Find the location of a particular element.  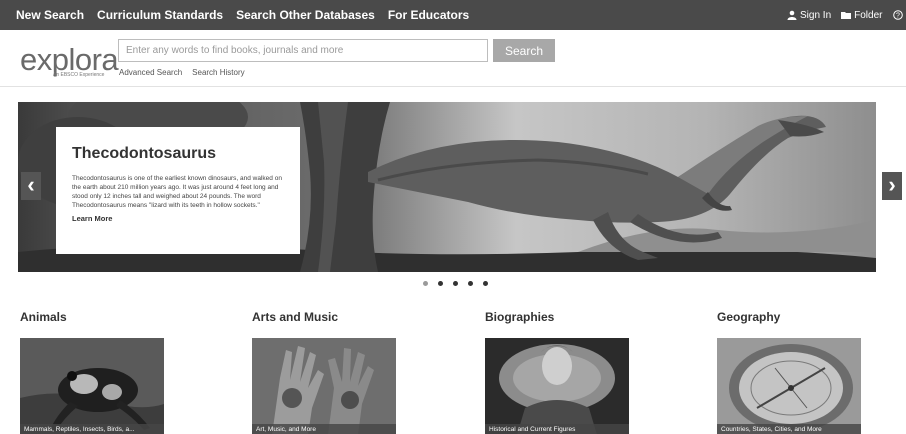

compass-photo is located at coordinates (789, 386).